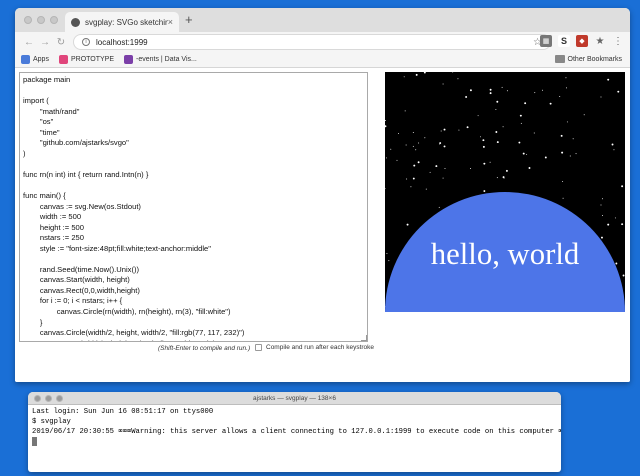 This screenshot has width=640, height=476. Describe the element at coordinates (322, 20) in the screenshot. I see `tab-bar: svgplay: SVGo sketching × +` at that location.